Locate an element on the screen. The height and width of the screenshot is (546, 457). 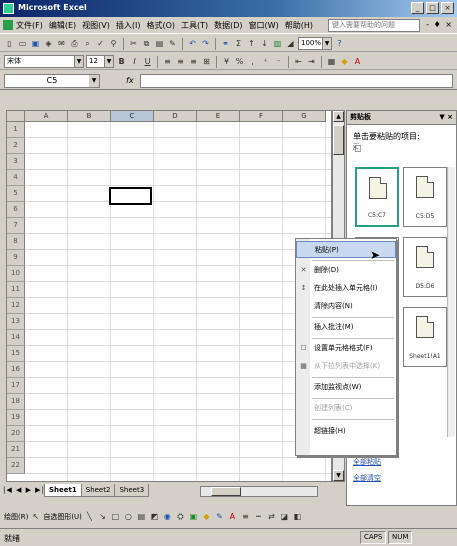
row-header: 22 is located at coordinates (16, 466).